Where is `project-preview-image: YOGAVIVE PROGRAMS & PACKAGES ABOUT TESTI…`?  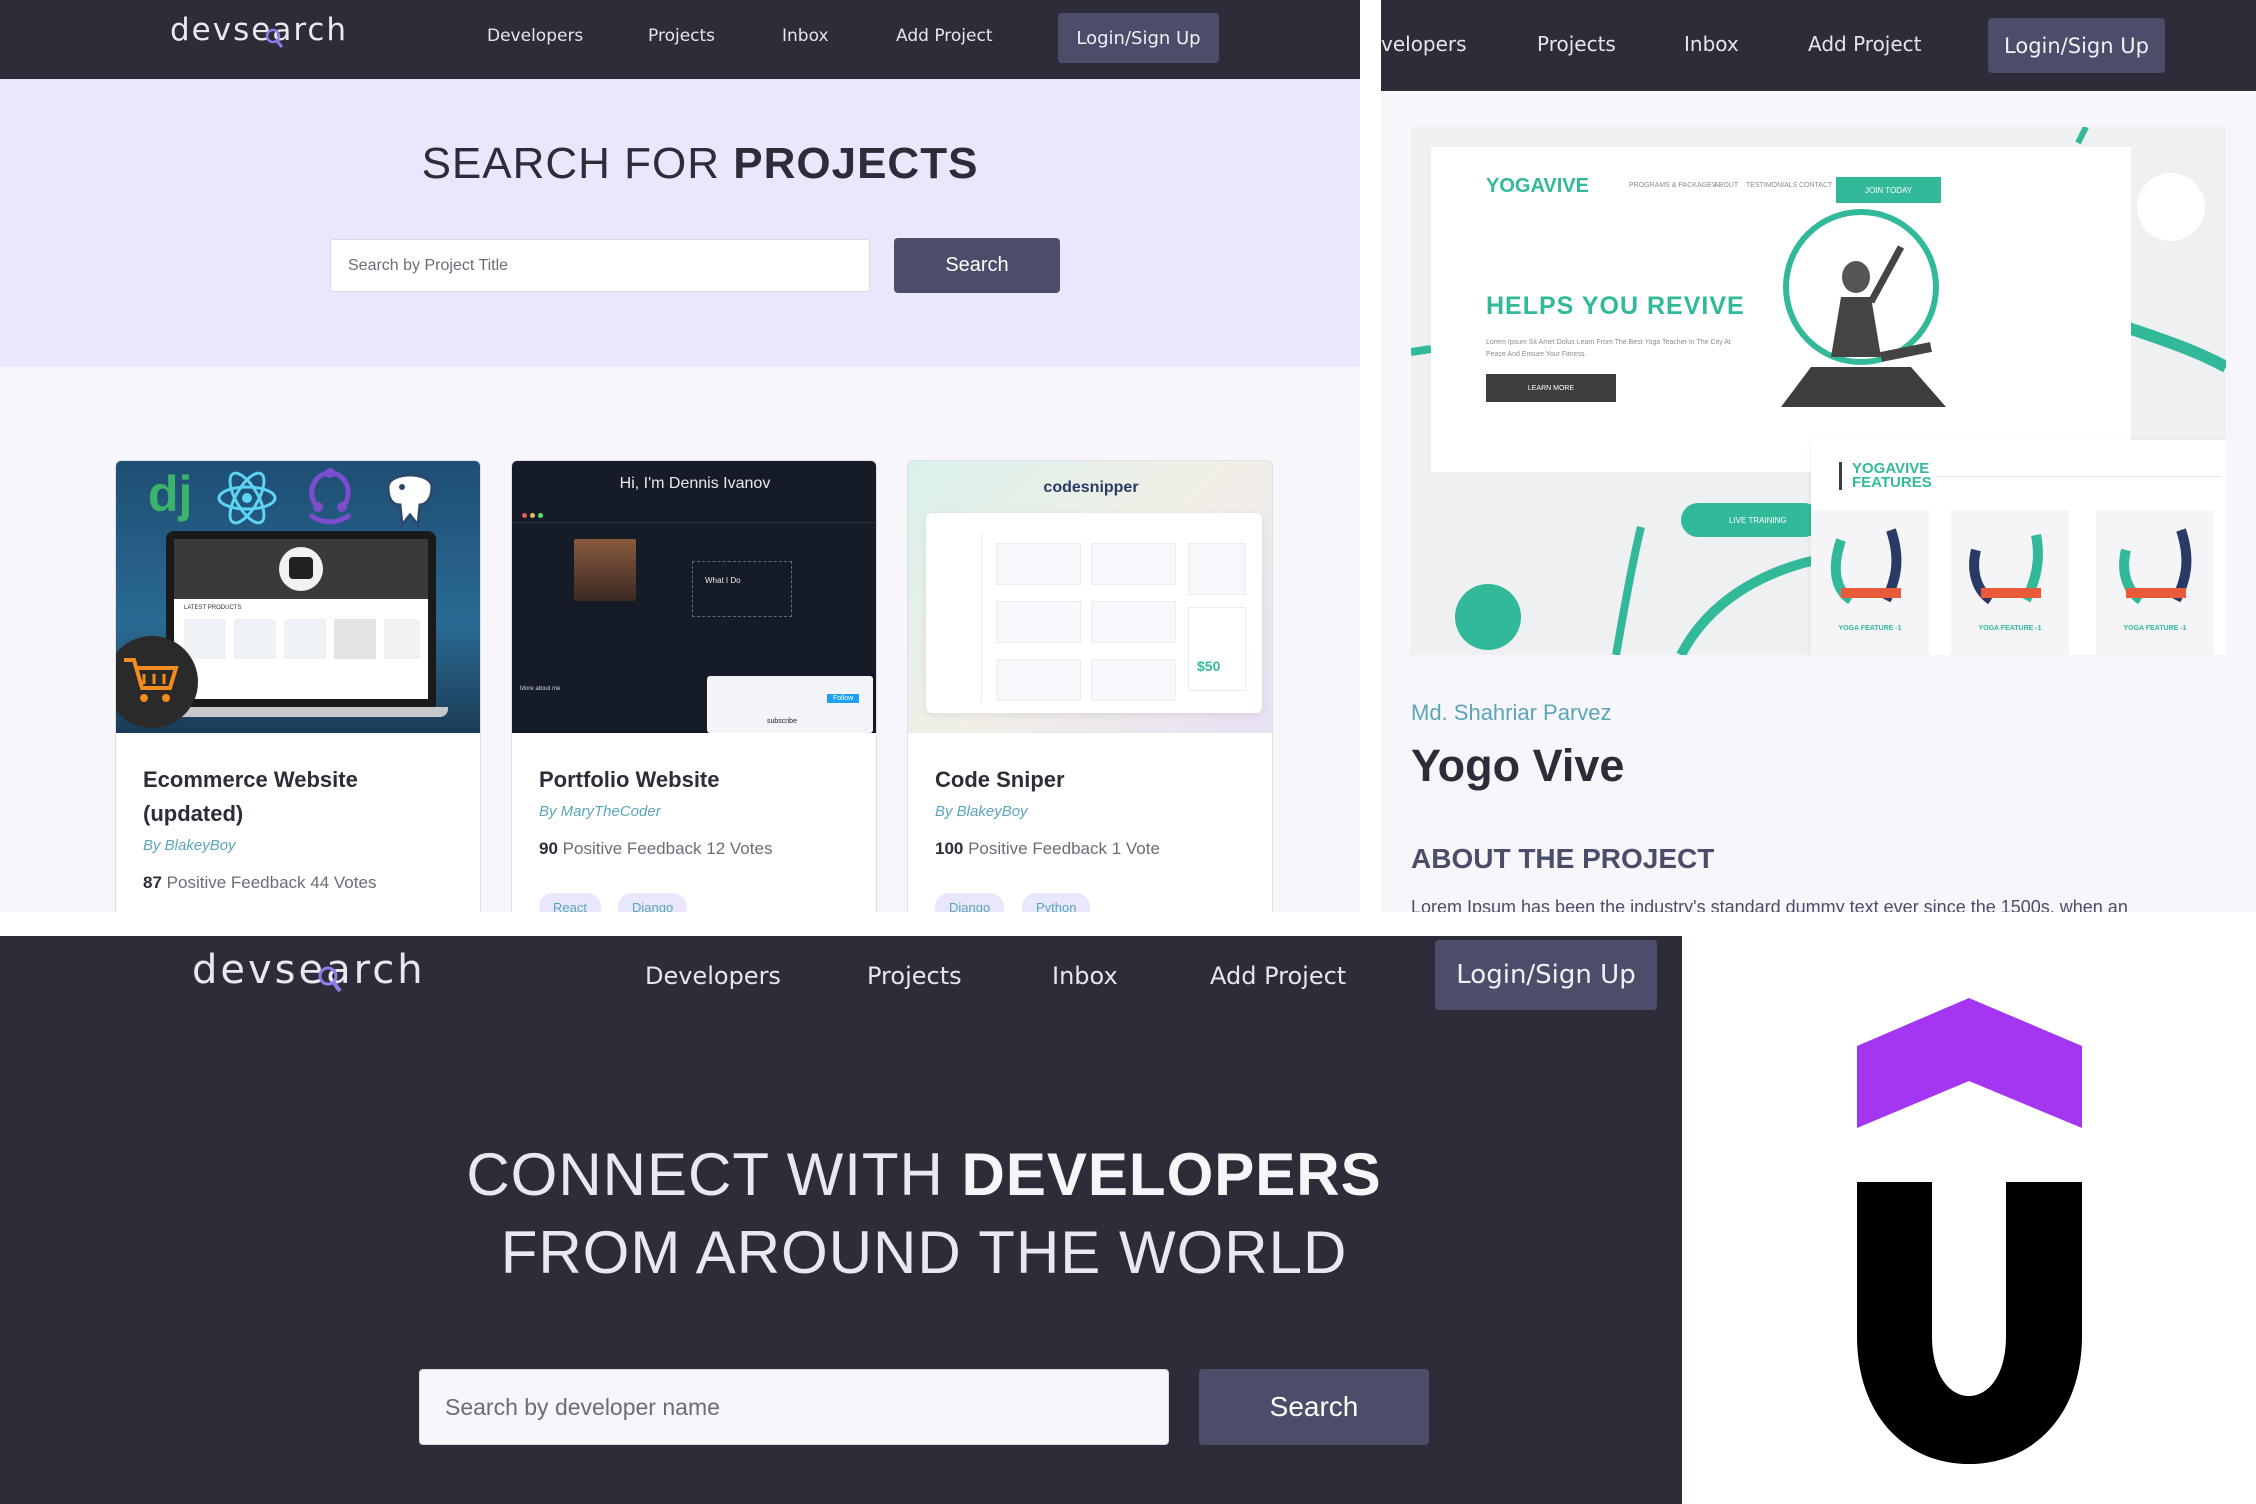
project-preview-image: YOGAVIVE PROGRAMS & PACKAGES ABOUT TESTI… is located at coordinates (1818, 391).